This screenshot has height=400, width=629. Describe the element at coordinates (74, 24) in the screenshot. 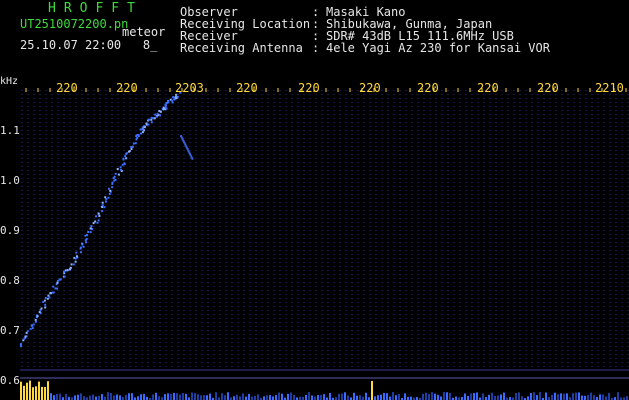

I see `filename-label: UT2510072200.pn` at that location.